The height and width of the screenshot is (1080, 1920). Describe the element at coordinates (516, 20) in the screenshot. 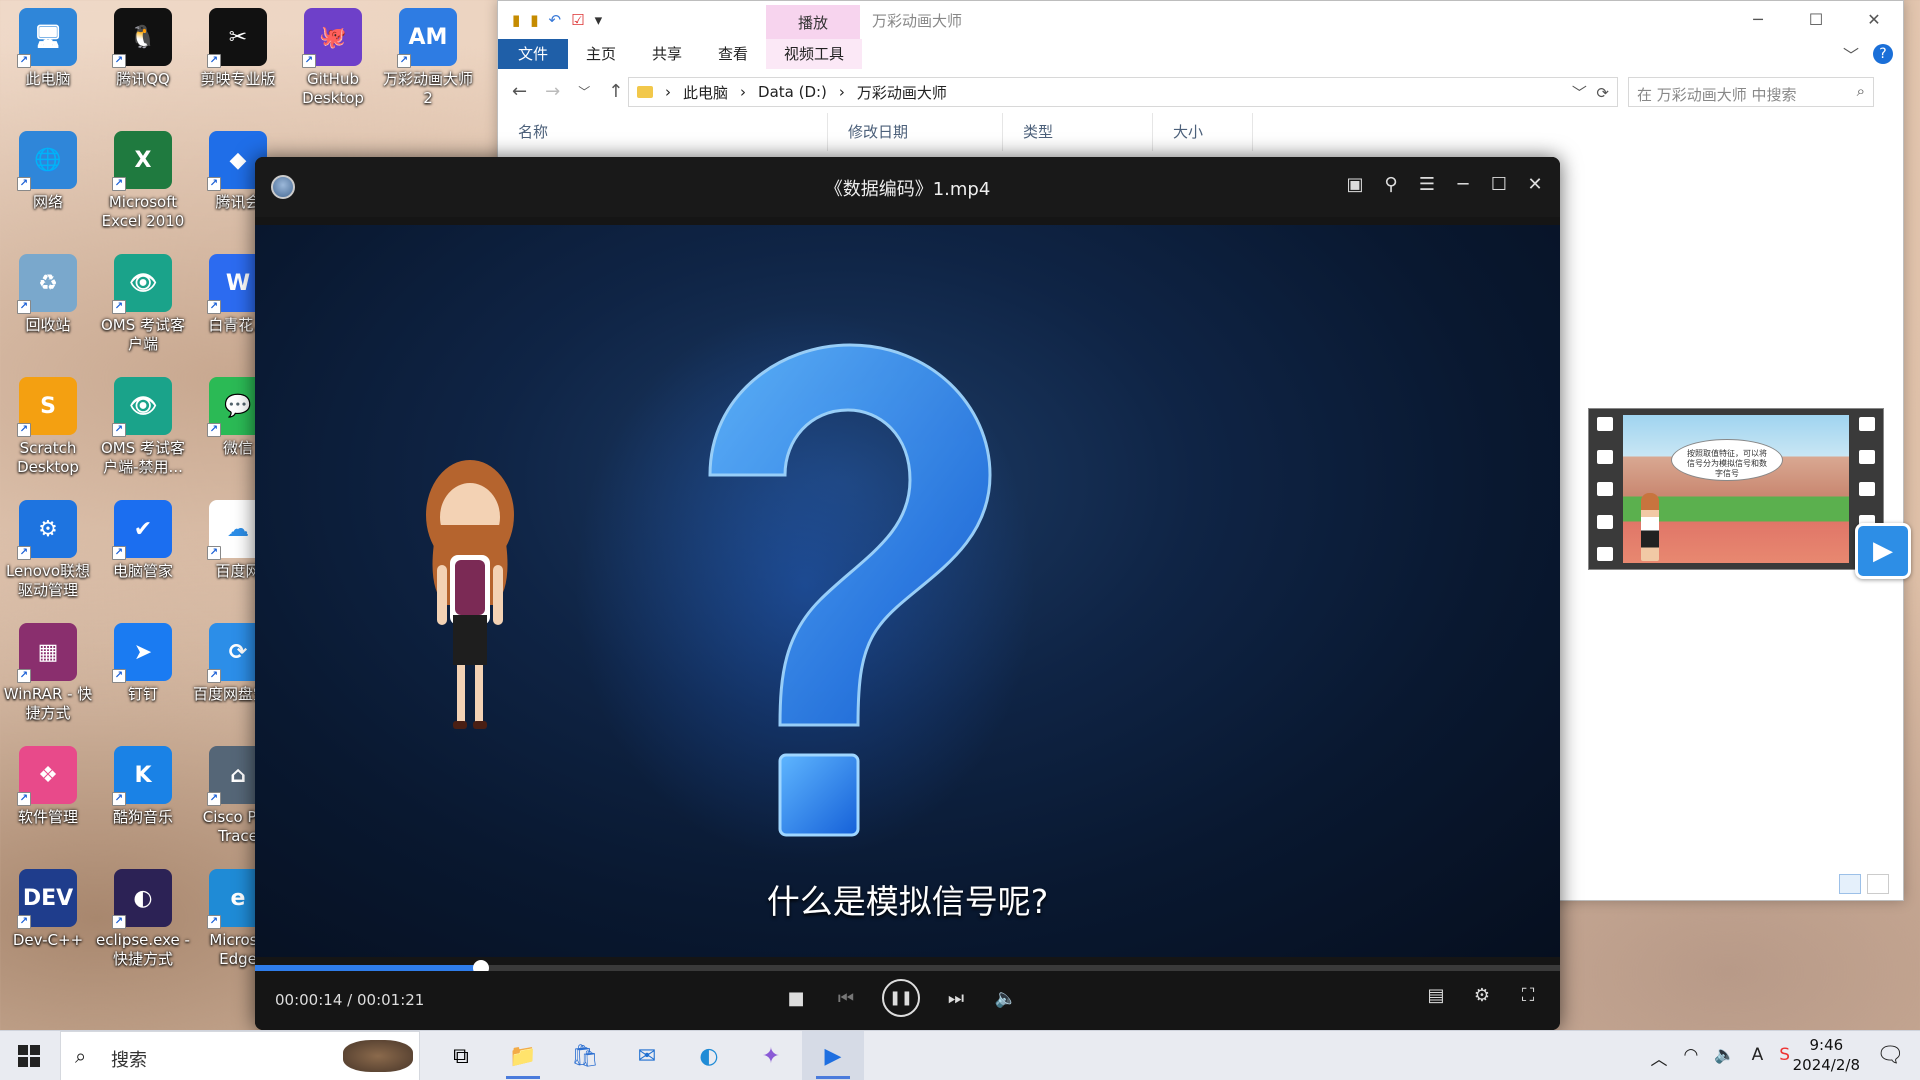

I see `folder-icon: ▮` at that location.